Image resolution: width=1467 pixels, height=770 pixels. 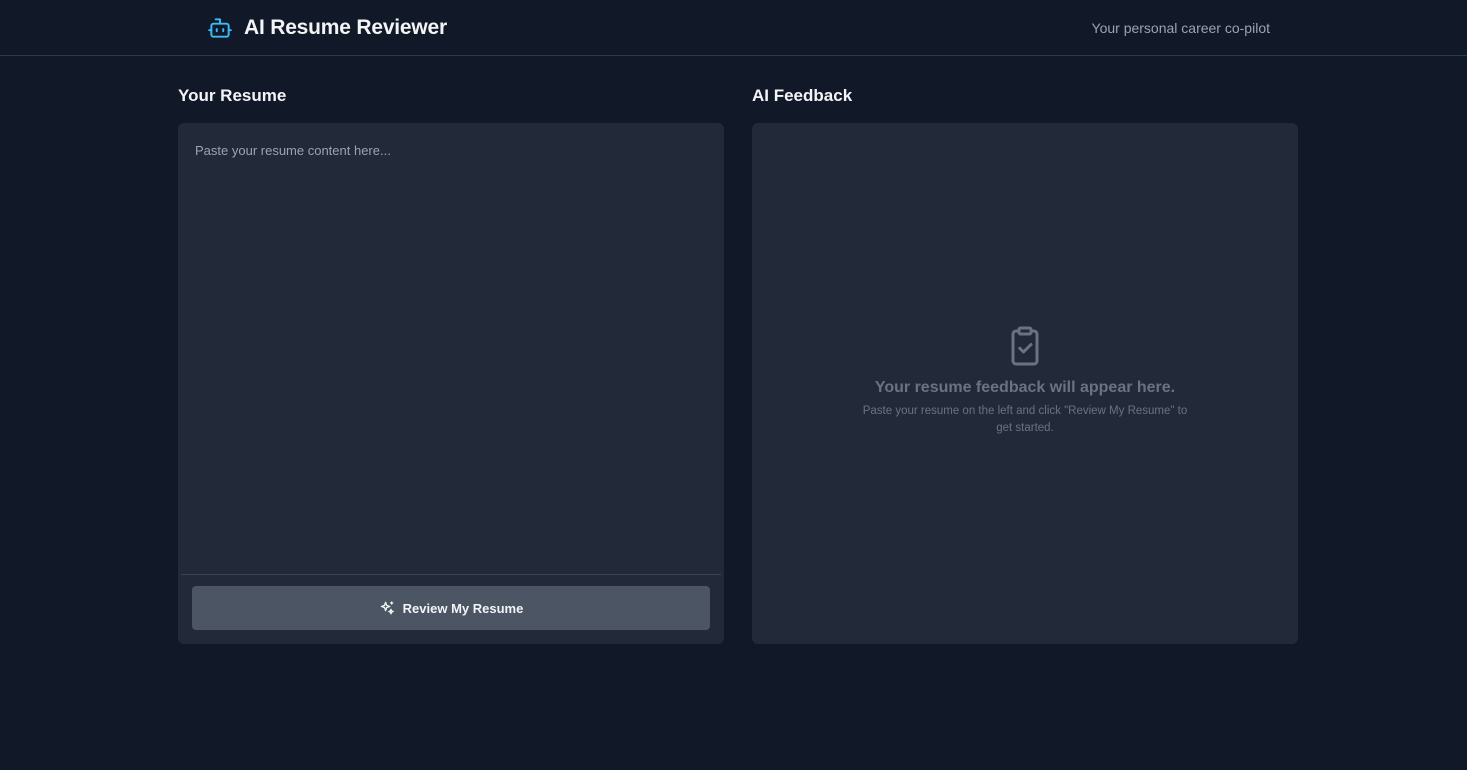 I want to click on sparkles-icon, so click(x=387, y=608).